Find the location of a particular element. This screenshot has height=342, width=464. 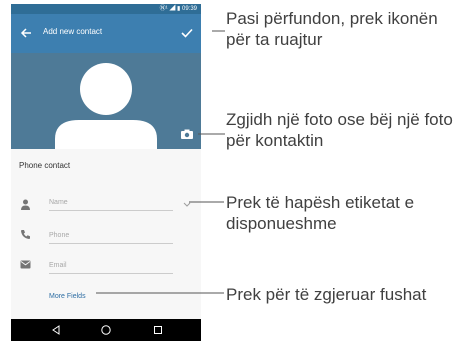

triangle-back-icon is located at coordinates (56, 330).